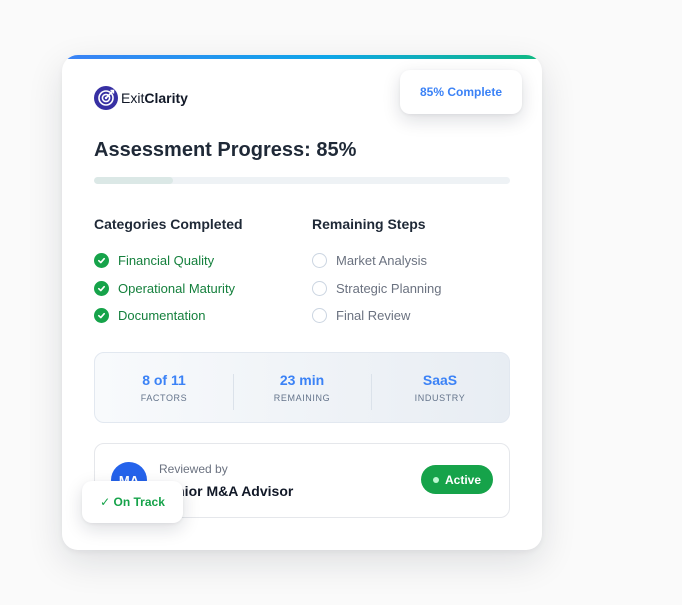 Image resolution: width=682 pixels, height=605 pixels. I want to click on page-title: Assessment Progress: 85%, so click(225, 150).